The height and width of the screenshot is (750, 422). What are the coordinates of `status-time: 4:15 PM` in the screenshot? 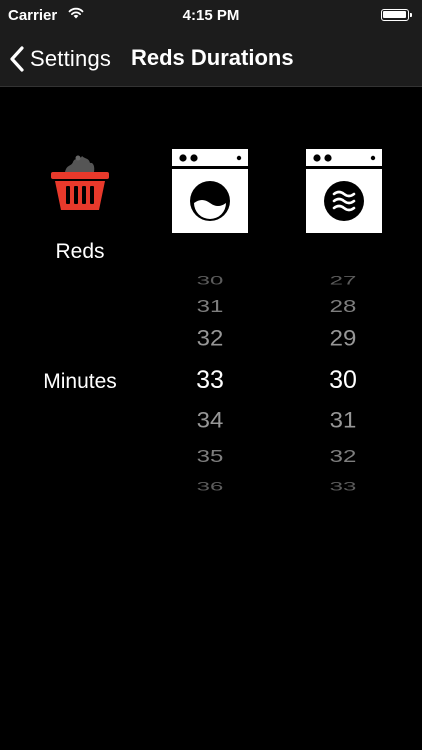 It's located at (211, 15).